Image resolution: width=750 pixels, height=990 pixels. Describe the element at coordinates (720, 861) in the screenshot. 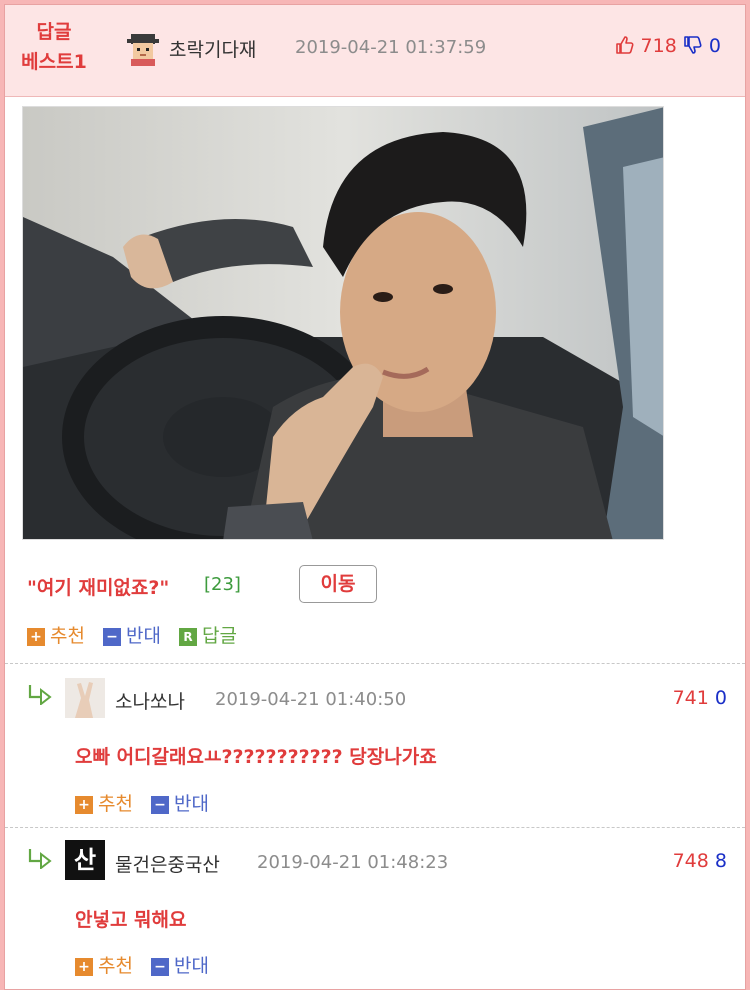

I see `downvote-count: 8` at that location.